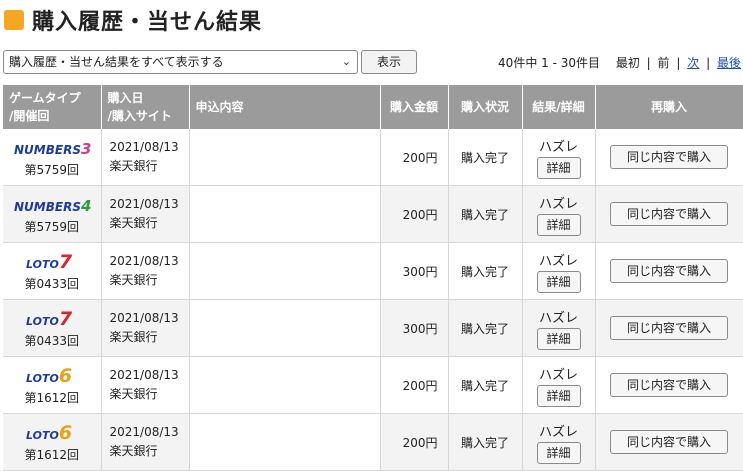 The width and height of the screenshot is (743, 471). Describe the element at coordinates (485, 107) in the screenshot. I see `header-status: 購入状況` at that location.